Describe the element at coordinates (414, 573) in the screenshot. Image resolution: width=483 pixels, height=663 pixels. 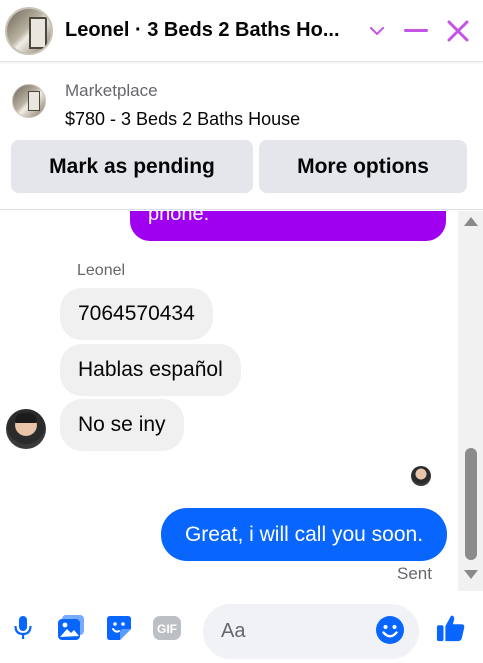
I see `message-status: Sent` at that location.